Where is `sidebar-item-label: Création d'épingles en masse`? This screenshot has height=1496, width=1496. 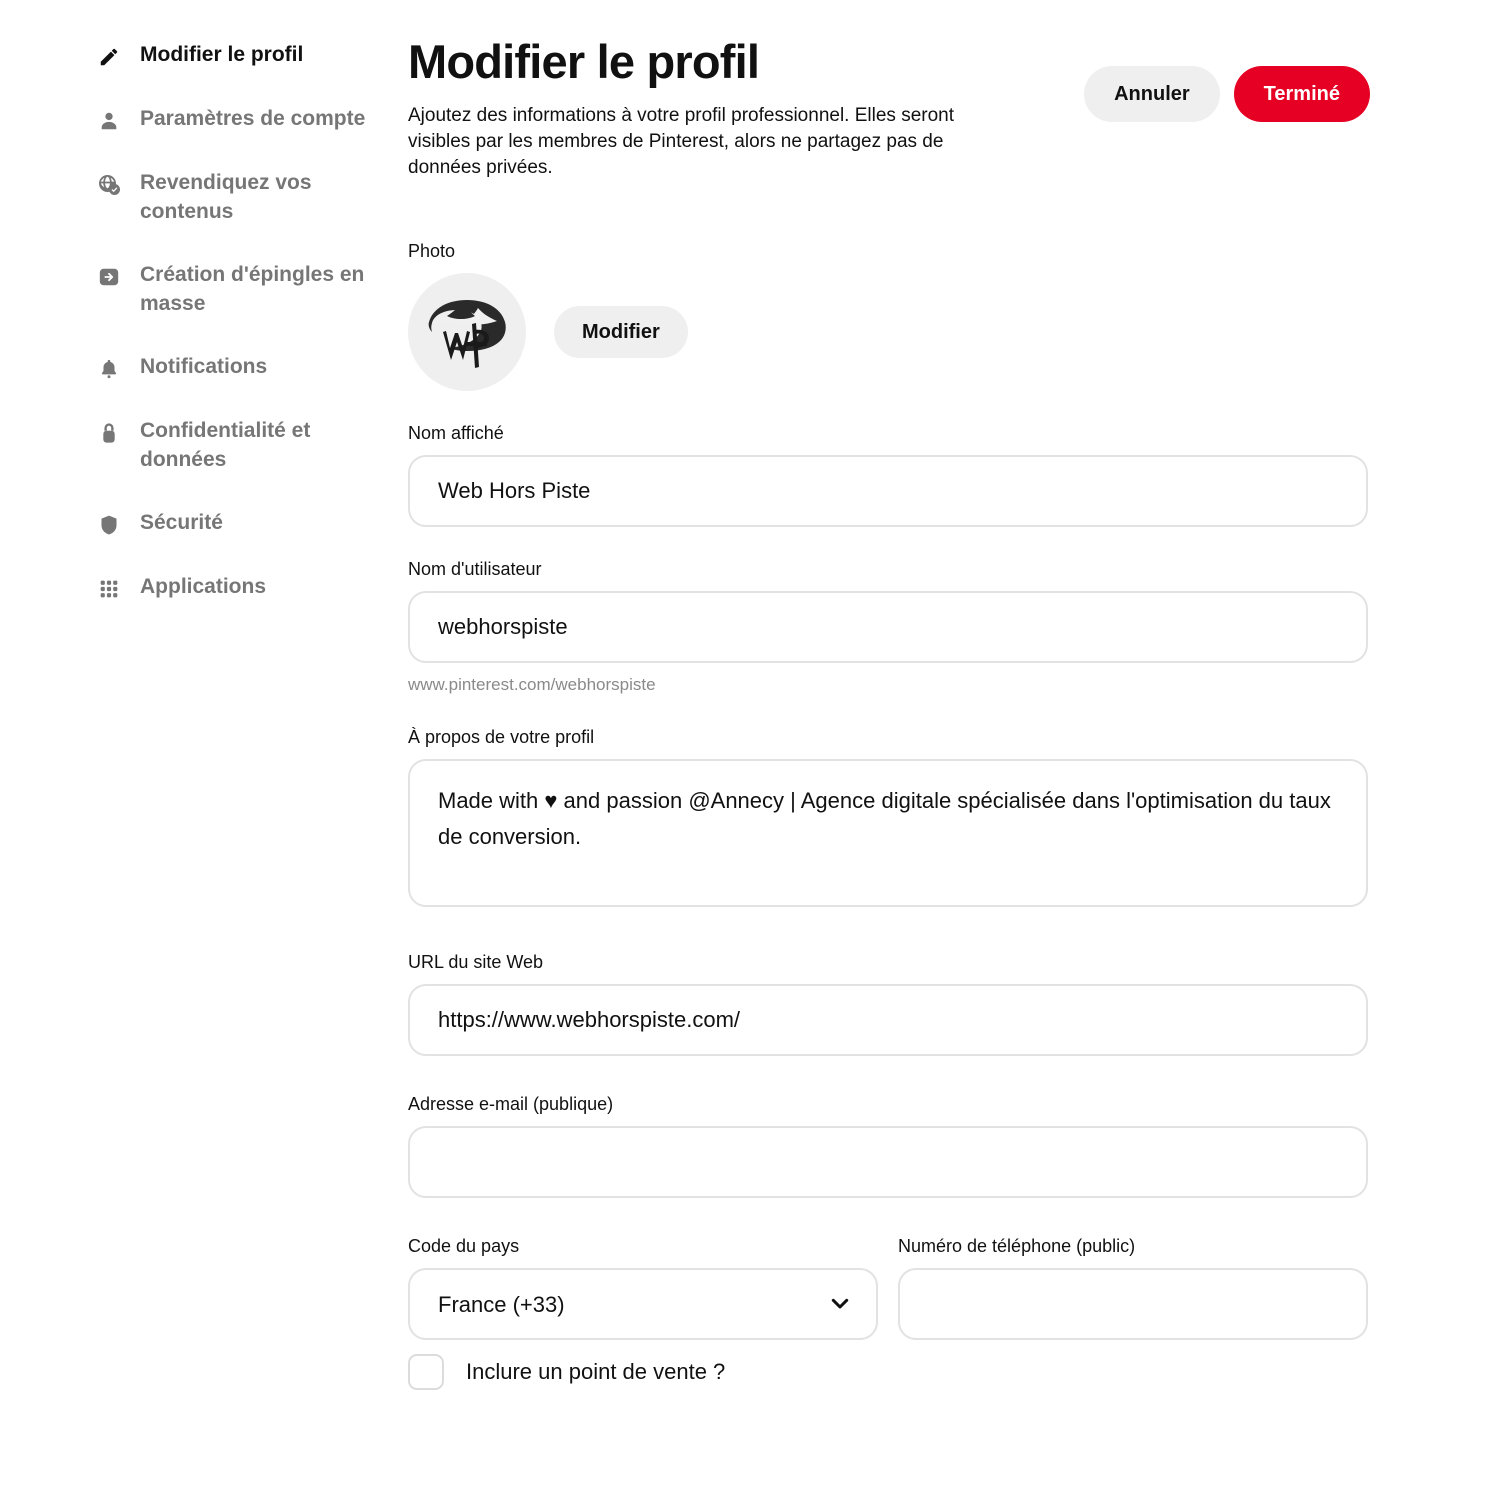
sidebar-item-label: Création d'épingles en masse is located at coordinates (252, 289).